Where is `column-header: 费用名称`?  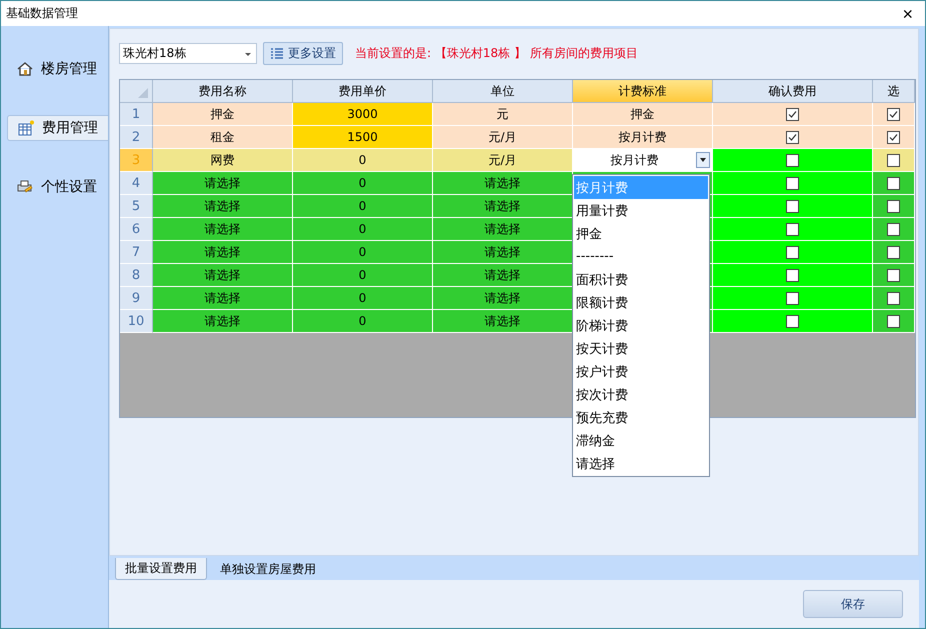 column-header: 费用名称 is located at coordinates (223, 91).